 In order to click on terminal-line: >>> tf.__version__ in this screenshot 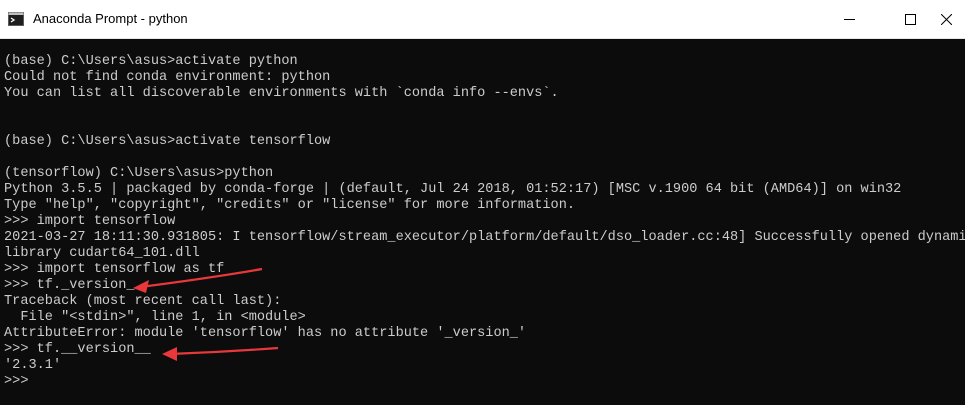, I will do `click(77, 349)`.